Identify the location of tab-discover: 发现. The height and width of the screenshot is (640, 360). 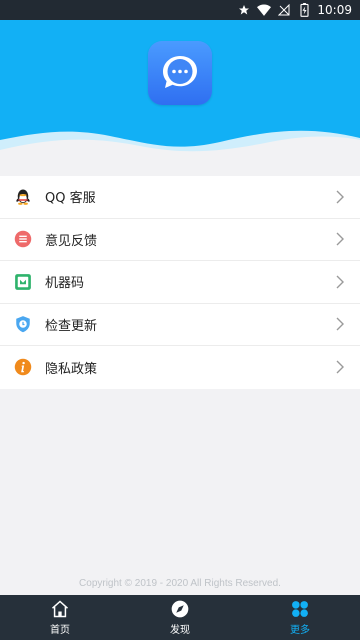
(180, 617).